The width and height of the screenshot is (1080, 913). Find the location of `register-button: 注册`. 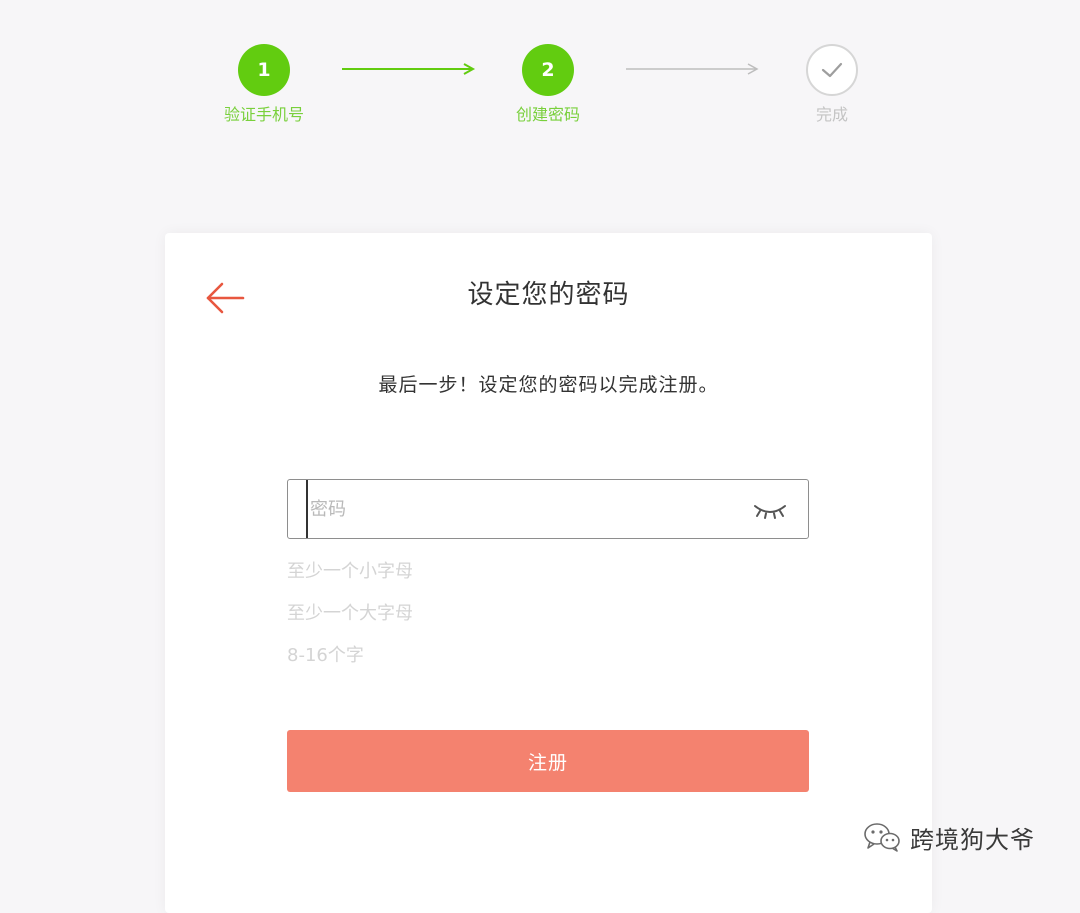

register-button: 注册 is located at coordinates (548, 761).